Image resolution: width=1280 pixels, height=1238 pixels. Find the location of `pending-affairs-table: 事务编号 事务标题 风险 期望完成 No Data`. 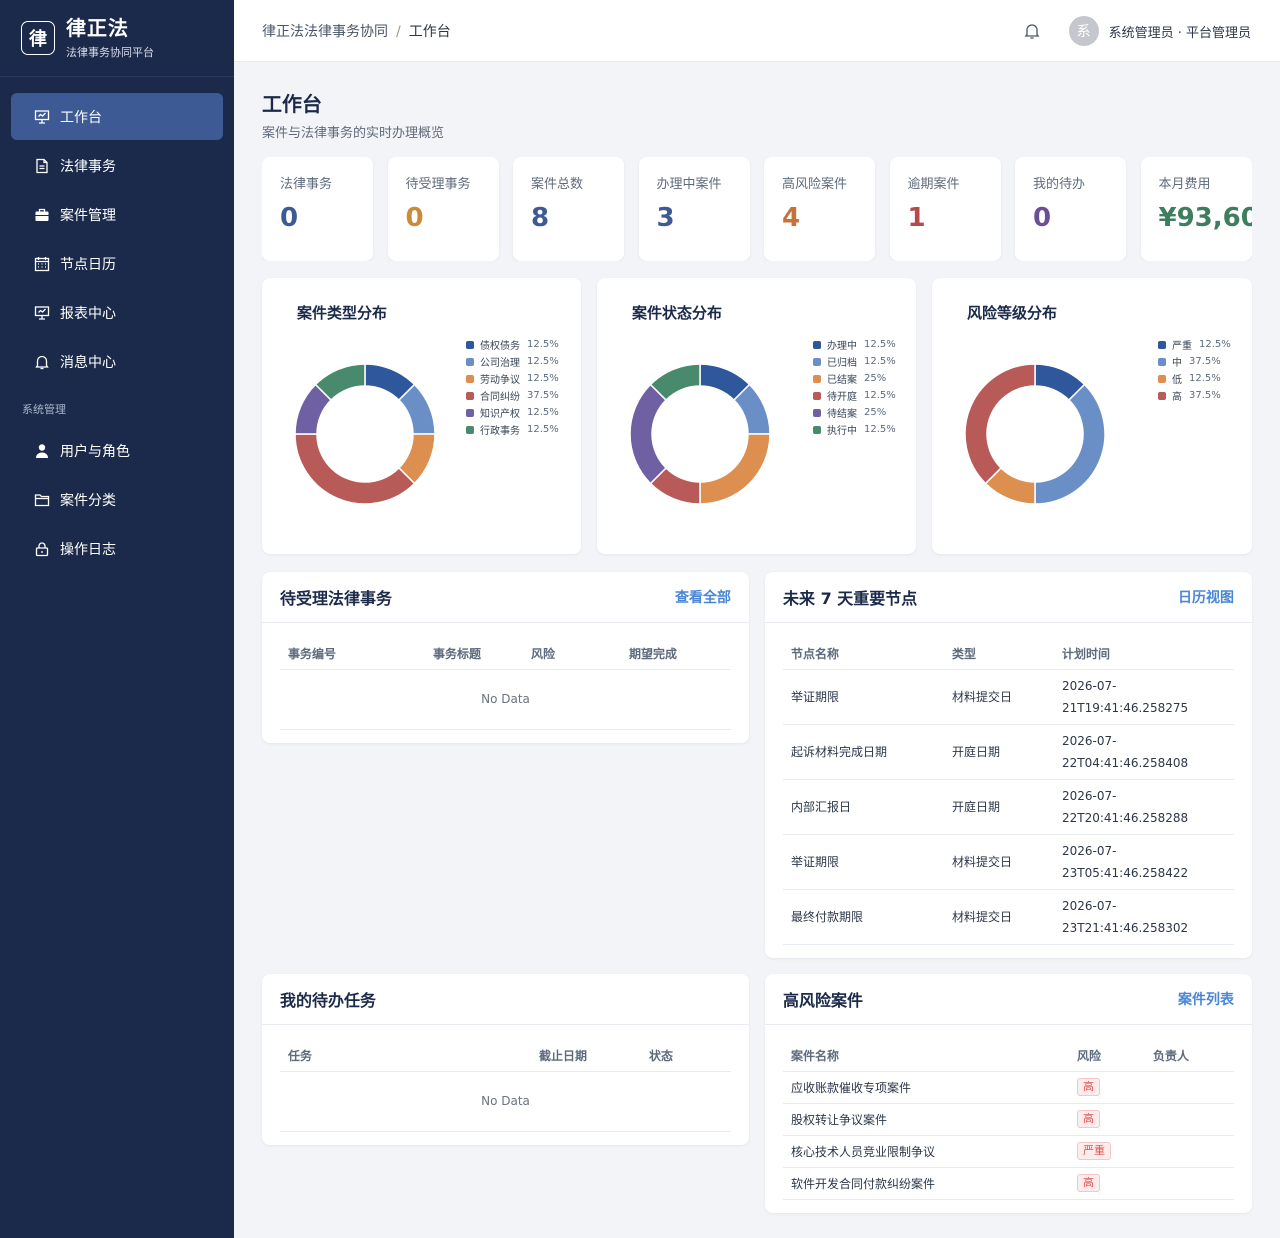

pending-affairs-table: 事务编号 事务标题 风险 期望完成 No Data is located at coordinates (505, 684).